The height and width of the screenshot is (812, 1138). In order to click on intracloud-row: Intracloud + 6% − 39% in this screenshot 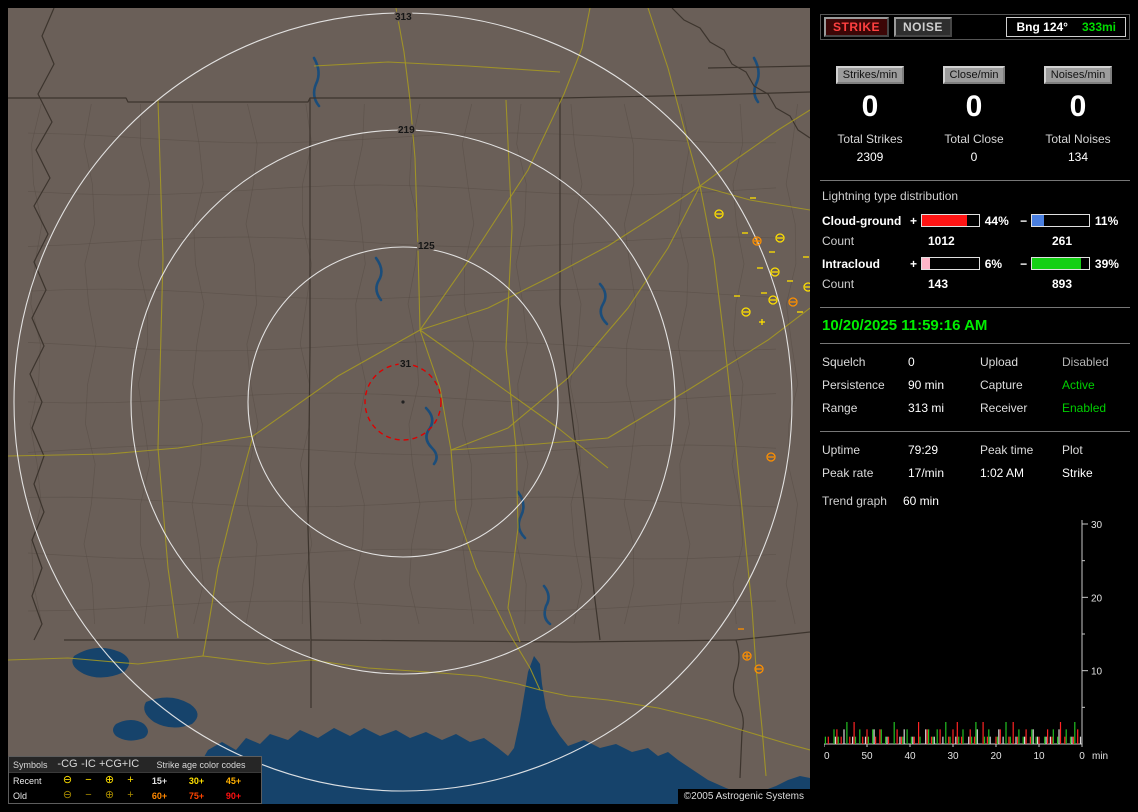, I will do `click(975, 263)`.